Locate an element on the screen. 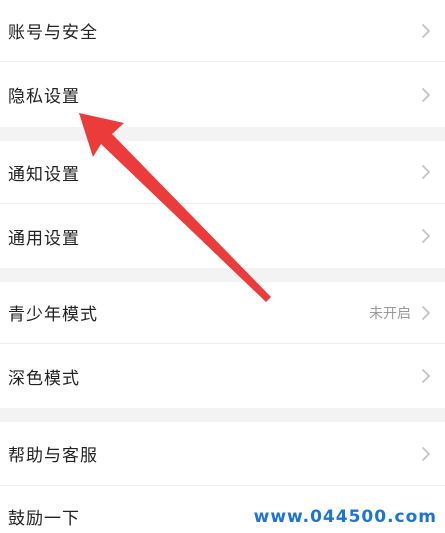  teen-mode-status: 未开启 is located at coordinates (390, 313).